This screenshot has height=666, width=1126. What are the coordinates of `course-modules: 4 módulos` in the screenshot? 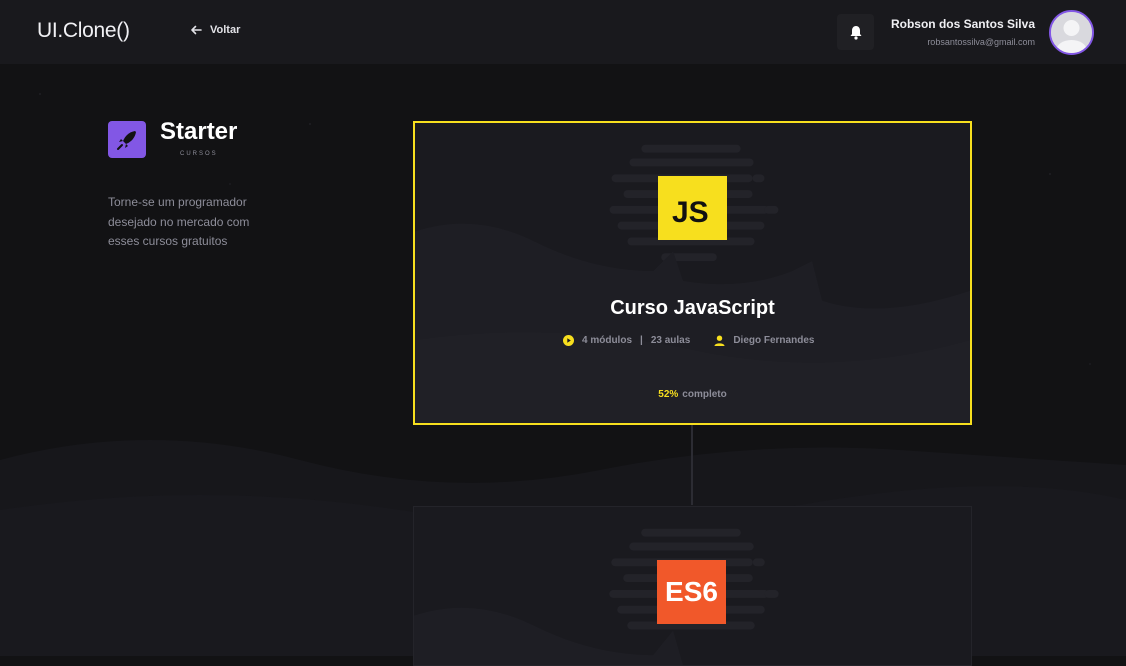 It's located at (607, 340).